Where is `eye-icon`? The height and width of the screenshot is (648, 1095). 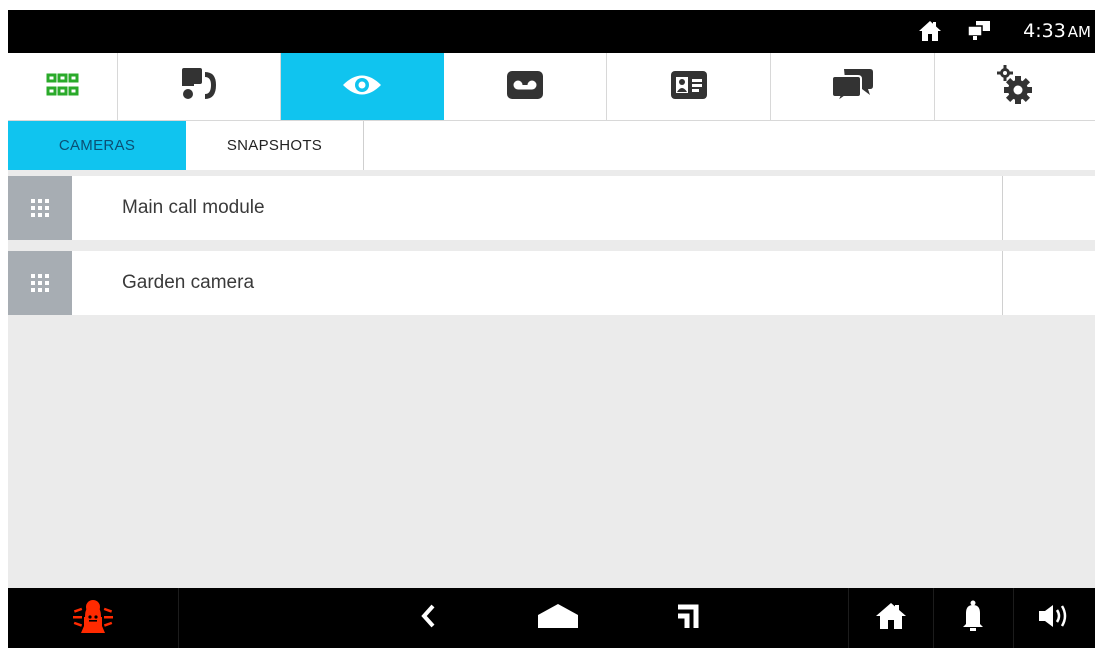
eye-icon is located at coordinates (362, 87).